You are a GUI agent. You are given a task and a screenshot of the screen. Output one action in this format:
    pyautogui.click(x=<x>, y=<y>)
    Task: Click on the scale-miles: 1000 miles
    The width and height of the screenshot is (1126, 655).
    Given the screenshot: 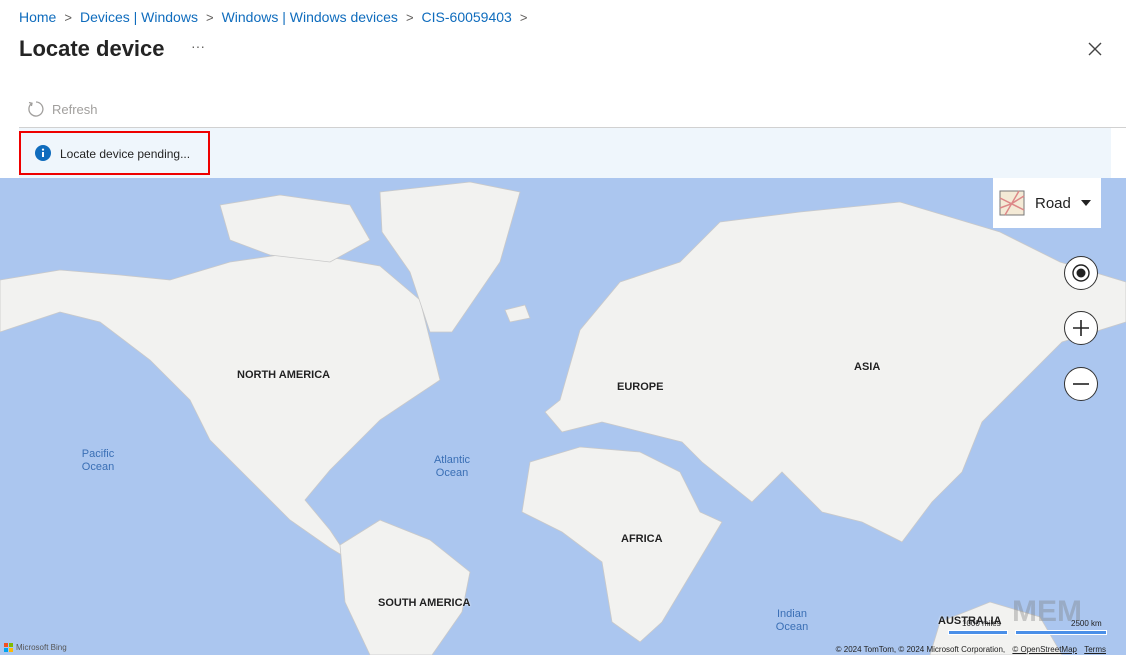 What is the action you would take?
    pyautogui.click(x=981, y=623)
    